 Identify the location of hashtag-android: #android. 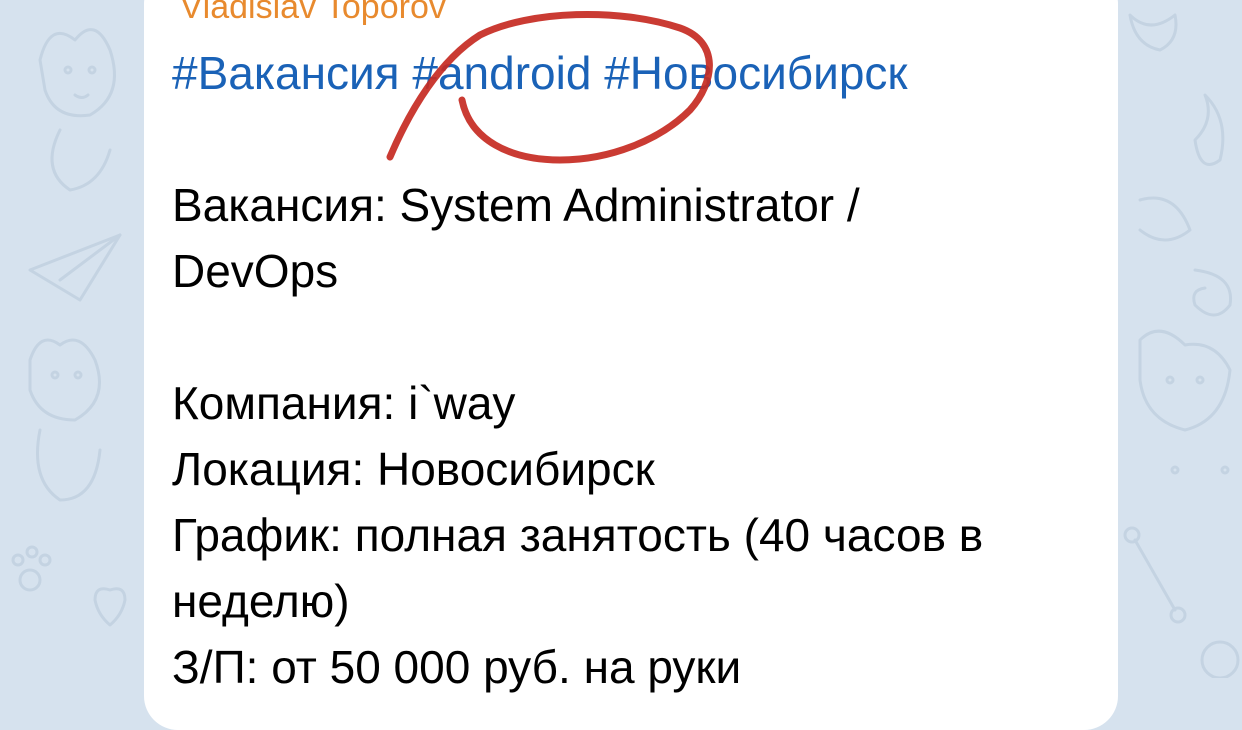
(501, 73).